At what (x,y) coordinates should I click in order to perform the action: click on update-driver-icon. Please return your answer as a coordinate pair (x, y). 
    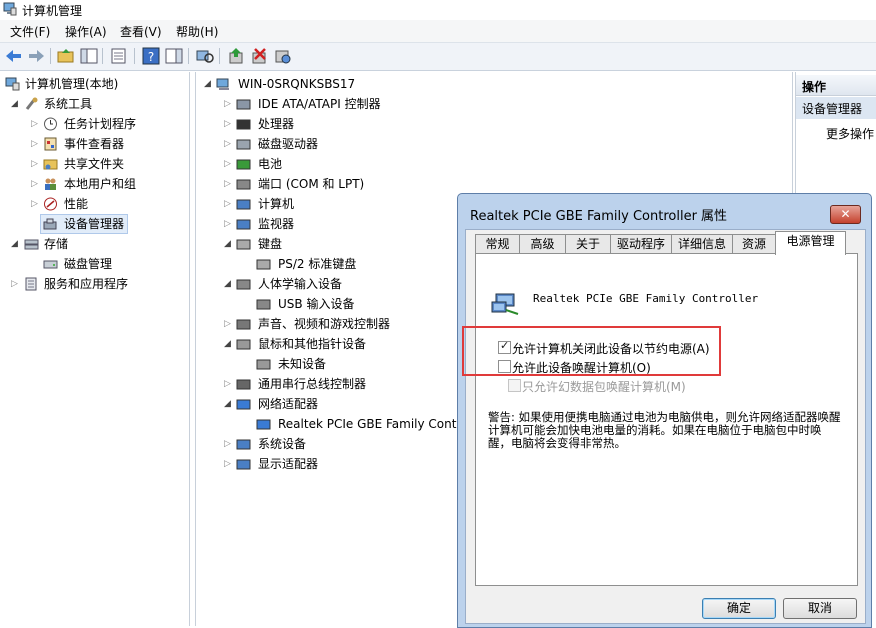
    Looking at the image, I should click on (237, 56).